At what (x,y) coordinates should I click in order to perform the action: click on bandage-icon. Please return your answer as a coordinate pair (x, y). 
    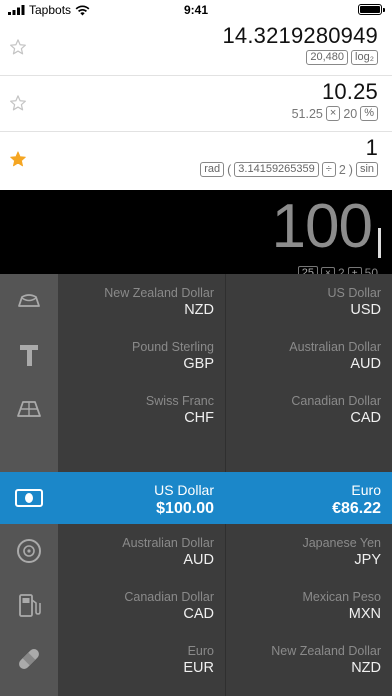
    Looking at the image, I should click on (29, 659).